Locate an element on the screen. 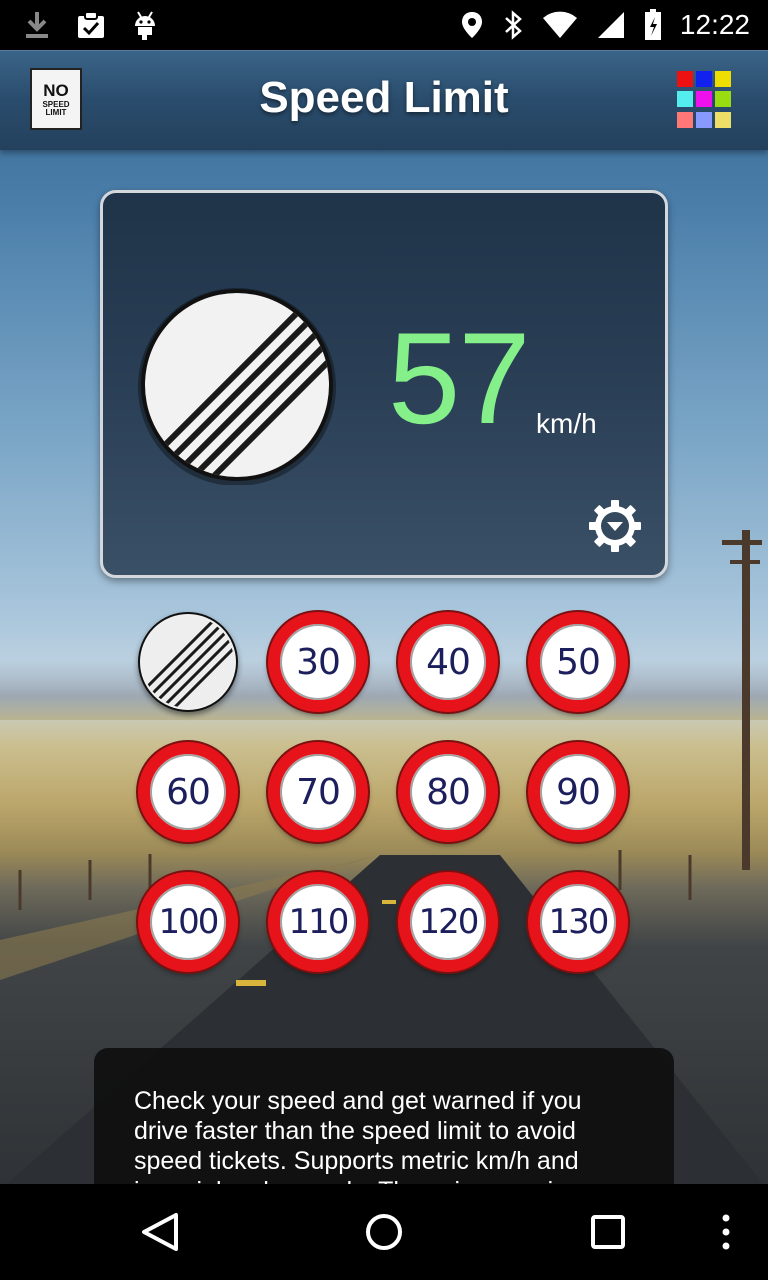 The image size is (768, 1280). navigation-bar is located at coordinates (384, 1232).